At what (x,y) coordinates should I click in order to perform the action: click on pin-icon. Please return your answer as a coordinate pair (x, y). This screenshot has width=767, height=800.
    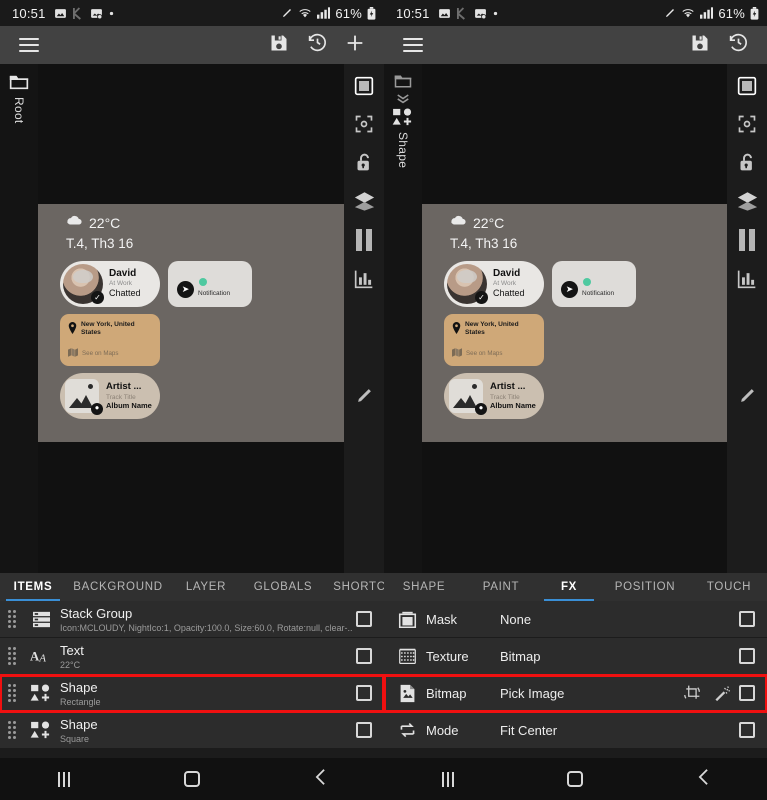
    Looking at the image, I should click on (456, 330).